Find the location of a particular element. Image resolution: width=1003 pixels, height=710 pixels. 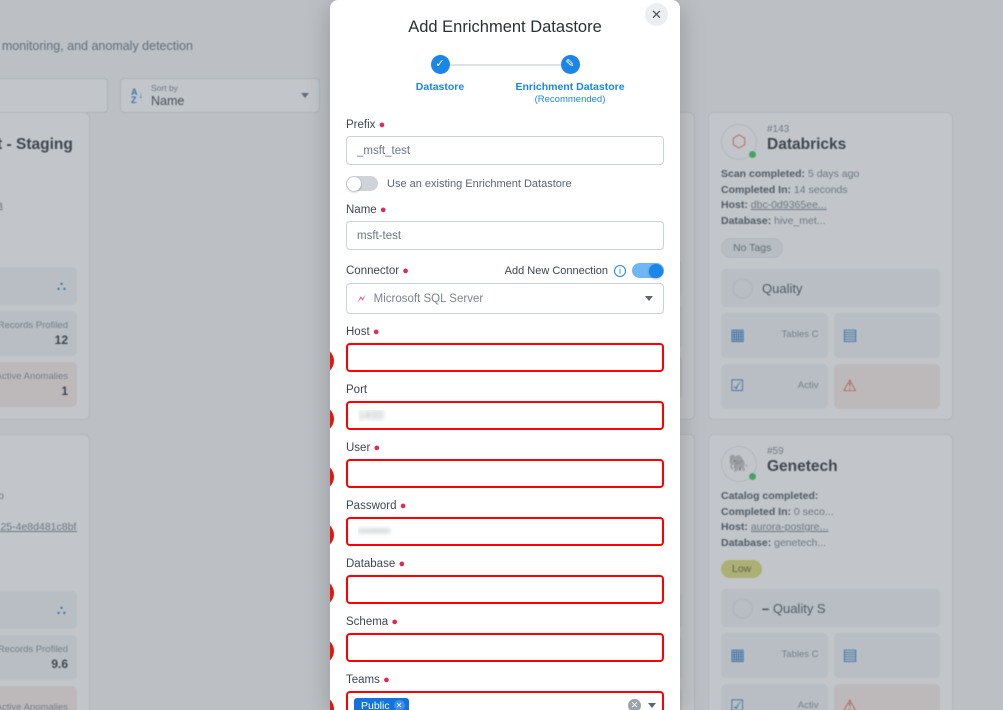

team-chip: Public ✕ is located at coordinates (381, 703).